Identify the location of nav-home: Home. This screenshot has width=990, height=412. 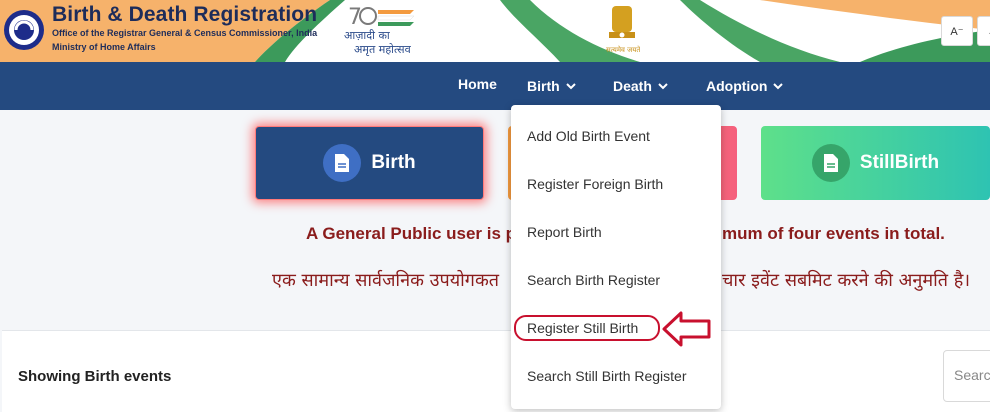
(477, 84).